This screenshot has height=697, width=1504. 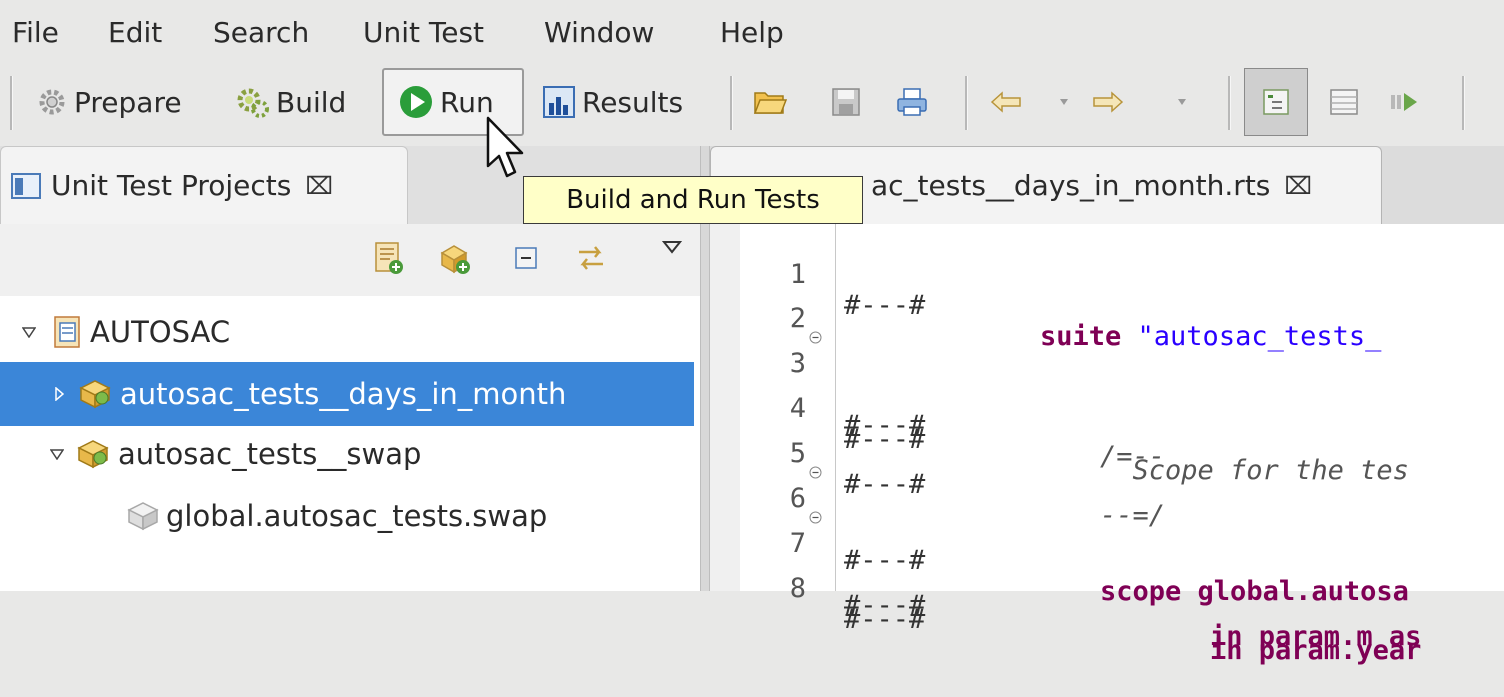 What do you see at coordinates (1107, 469) in the screenshot?
I see `code-line: 5 #---# --=/` at bounding box center [1107, 469].